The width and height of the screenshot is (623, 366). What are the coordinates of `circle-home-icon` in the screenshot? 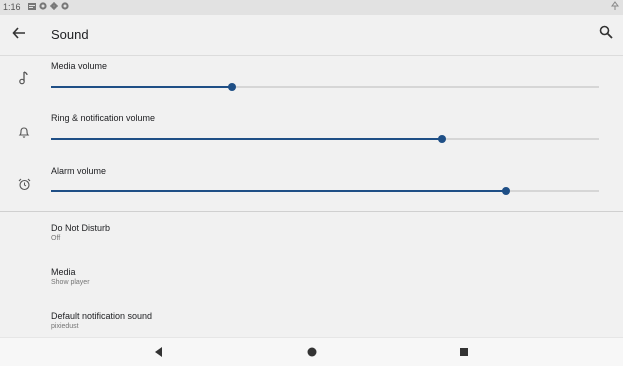 It's located at (312, 352).